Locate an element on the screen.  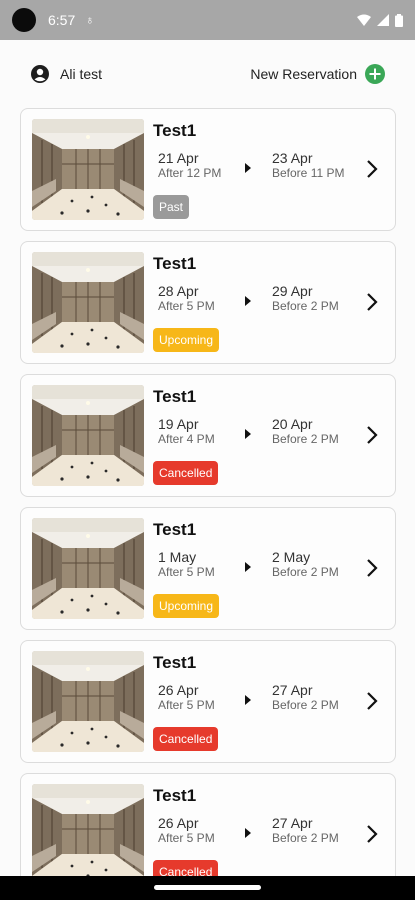
new-reservation-button: New Reservation is located at coordinates (317, 74).